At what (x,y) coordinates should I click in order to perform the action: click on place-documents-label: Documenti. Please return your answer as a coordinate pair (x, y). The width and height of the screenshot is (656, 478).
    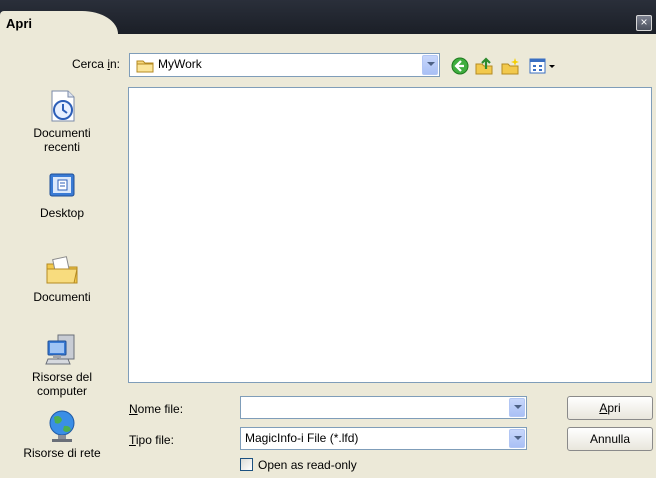
    Looking at the image, I should click on (62, 297).